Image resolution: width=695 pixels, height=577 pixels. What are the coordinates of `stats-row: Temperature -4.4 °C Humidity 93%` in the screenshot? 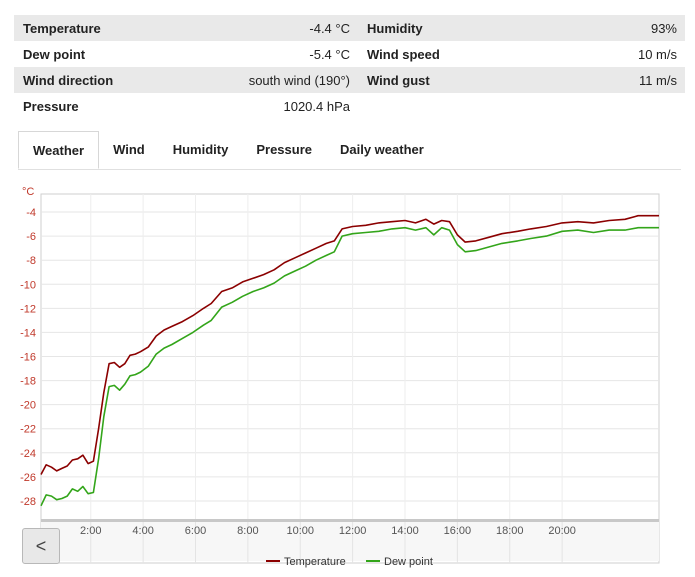 It's located at (349, 28).